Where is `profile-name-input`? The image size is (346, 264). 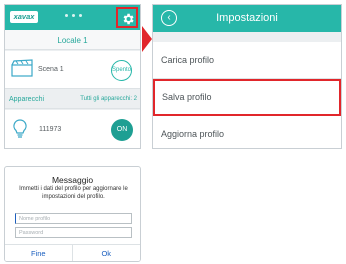 profile-name-input is located at coordinates (73, 218).